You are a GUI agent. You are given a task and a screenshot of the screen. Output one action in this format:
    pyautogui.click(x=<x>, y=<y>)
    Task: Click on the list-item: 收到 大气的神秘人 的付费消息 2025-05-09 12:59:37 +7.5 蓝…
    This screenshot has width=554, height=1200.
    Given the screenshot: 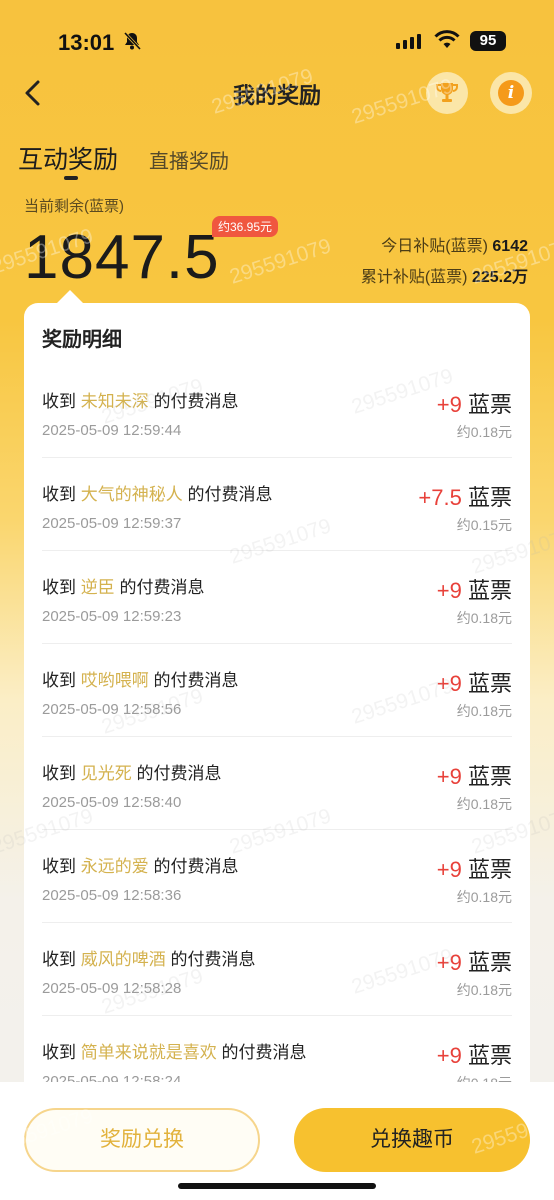 What is the action you would take?
    pyautogui.click(x=277, y=504)
    